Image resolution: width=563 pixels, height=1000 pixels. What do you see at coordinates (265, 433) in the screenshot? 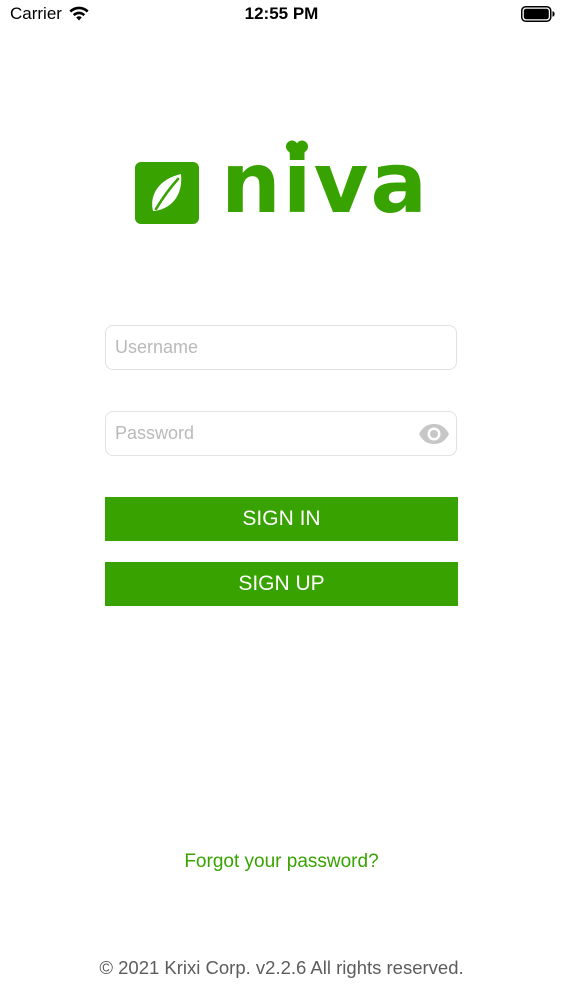
I see `password-input` at bounding box center [265, 433].